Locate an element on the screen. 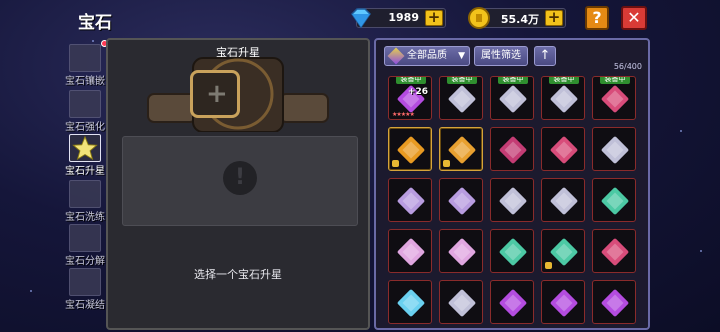 This screenshot has height=332, width=720. gem-level: +26 is located at coordinates (417, 92).